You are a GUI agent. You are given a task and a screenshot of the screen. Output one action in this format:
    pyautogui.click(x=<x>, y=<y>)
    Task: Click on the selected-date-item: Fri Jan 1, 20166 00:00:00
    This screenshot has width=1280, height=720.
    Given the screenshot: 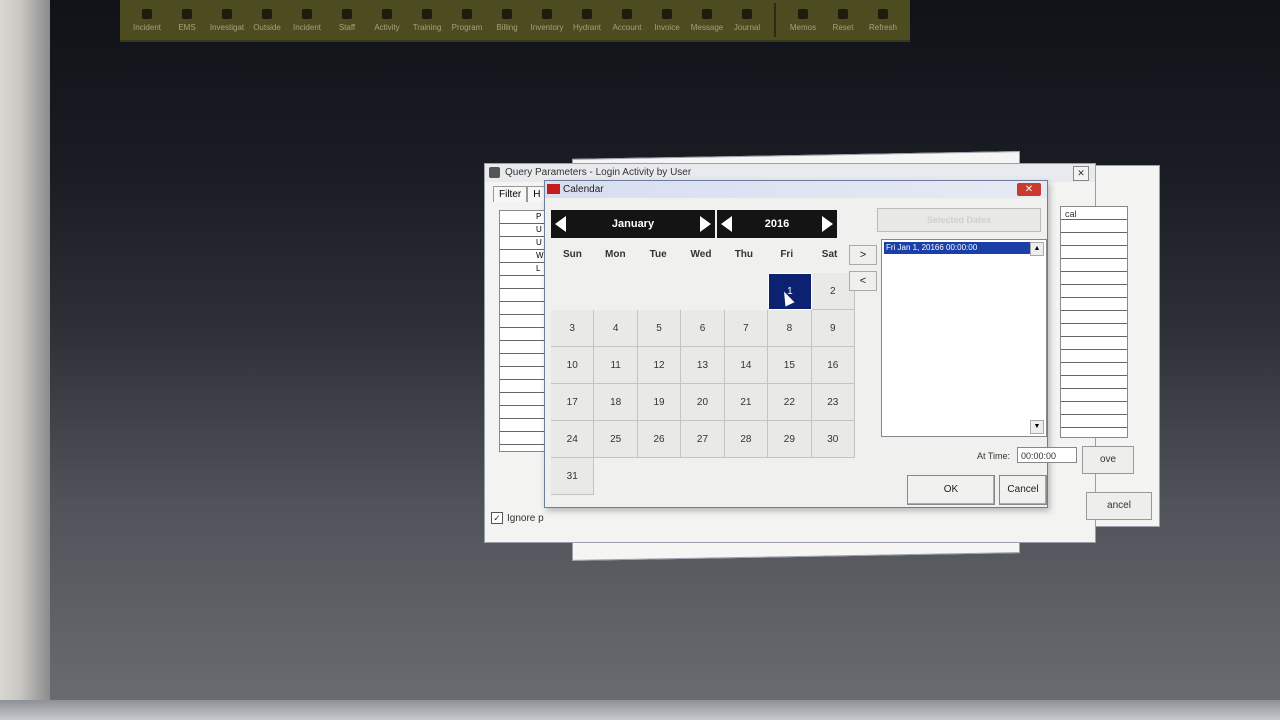 What is the action you would take?
    pyautogui.click(x=957, y=248)
    